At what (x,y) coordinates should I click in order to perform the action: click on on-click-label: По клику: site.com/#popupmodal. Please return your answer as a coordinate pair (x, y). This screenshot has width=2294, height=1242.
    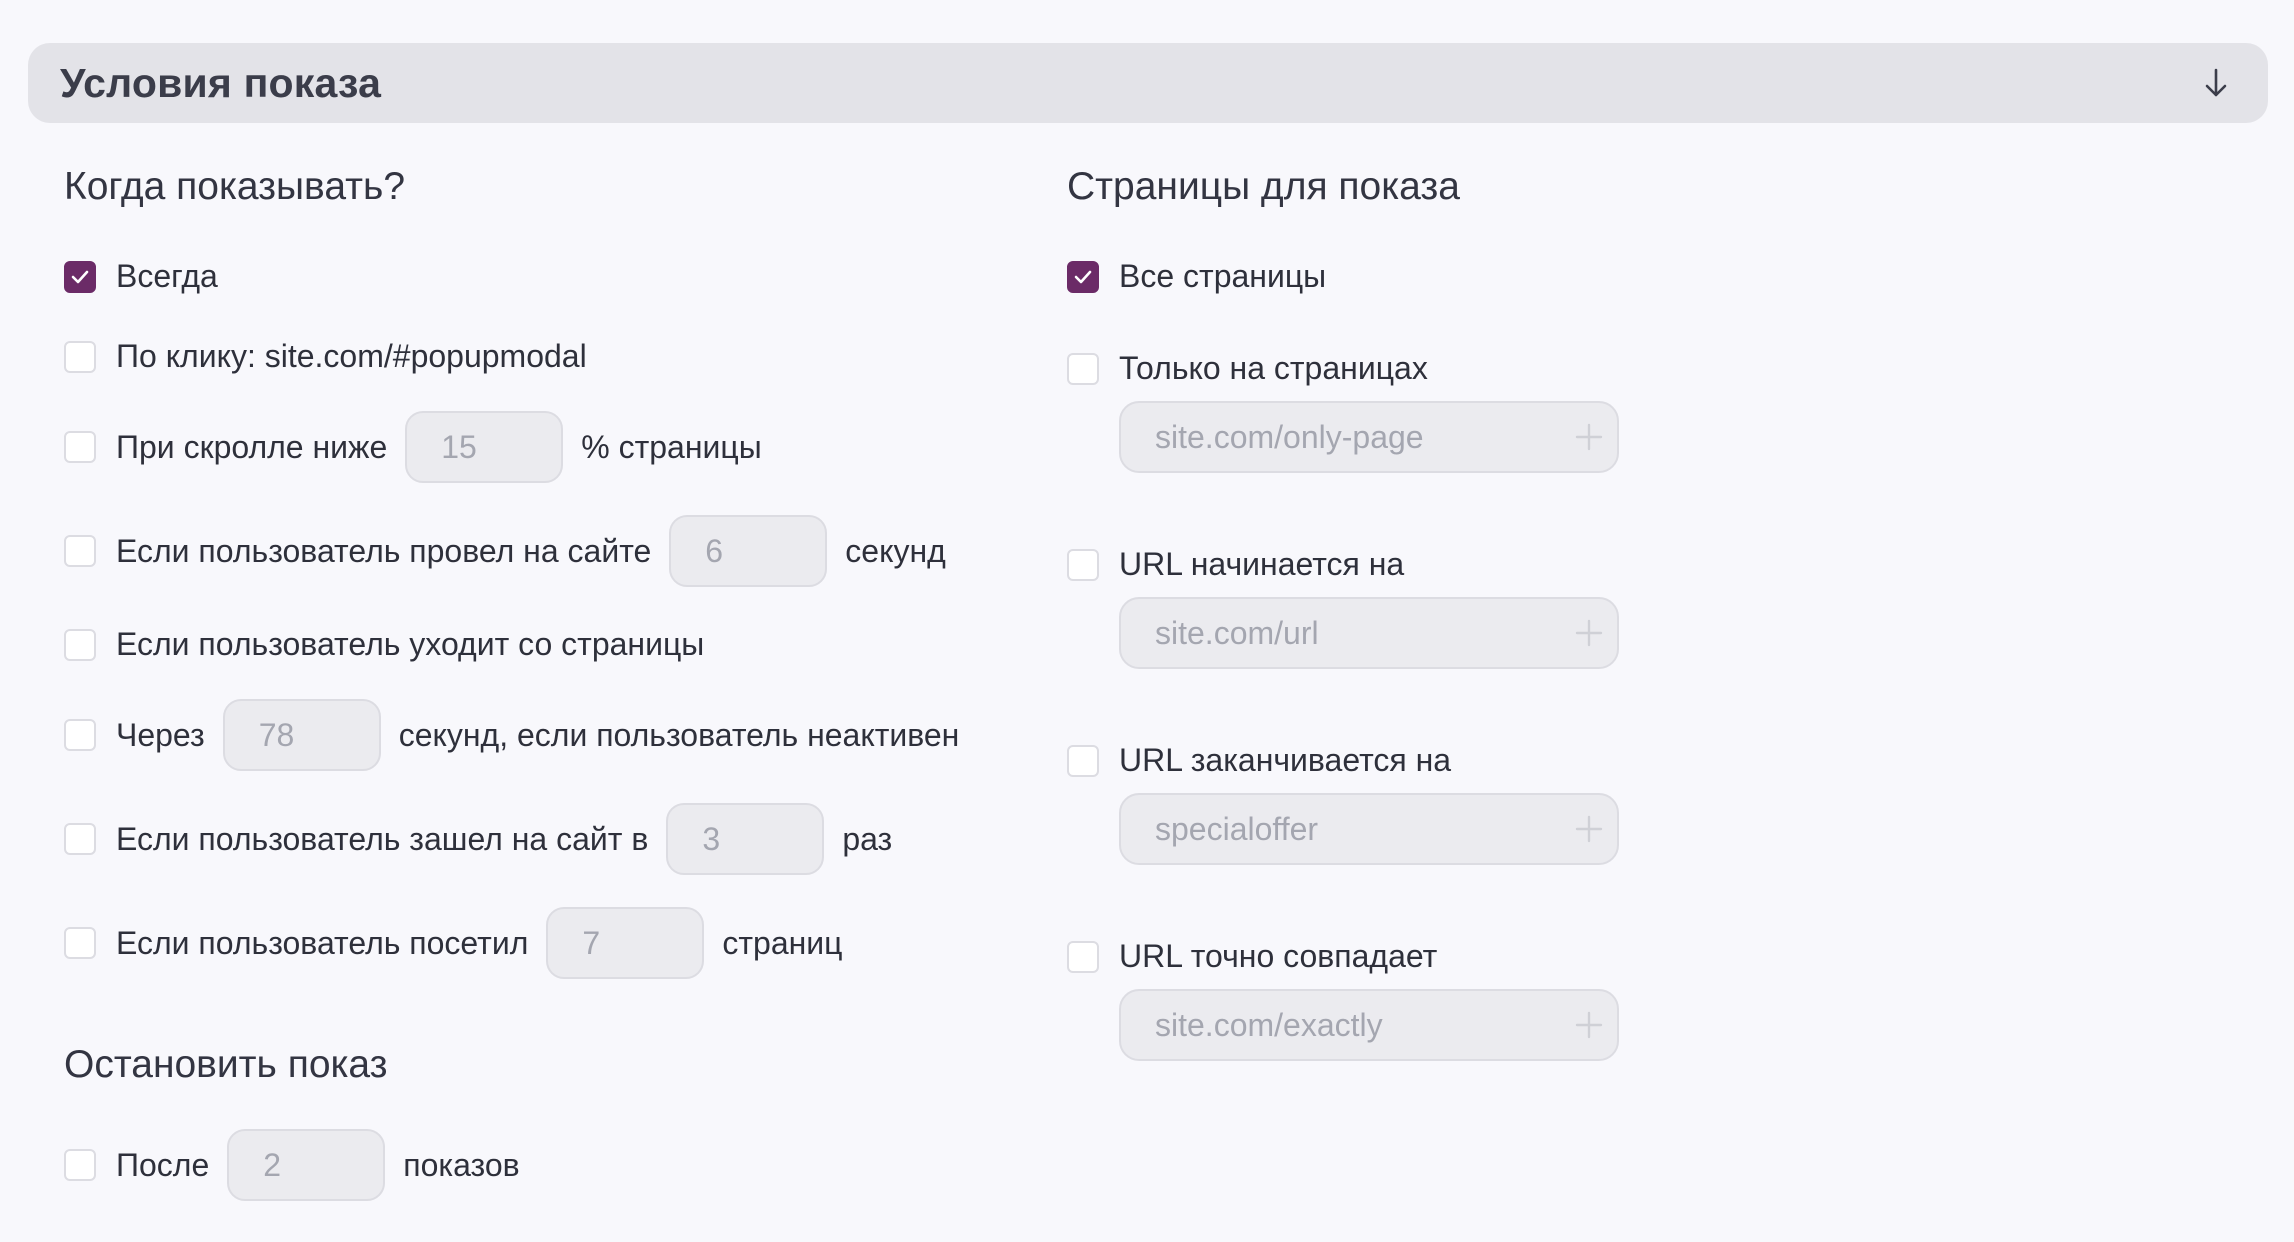
    Looking at the image, I should click on (351, 356).